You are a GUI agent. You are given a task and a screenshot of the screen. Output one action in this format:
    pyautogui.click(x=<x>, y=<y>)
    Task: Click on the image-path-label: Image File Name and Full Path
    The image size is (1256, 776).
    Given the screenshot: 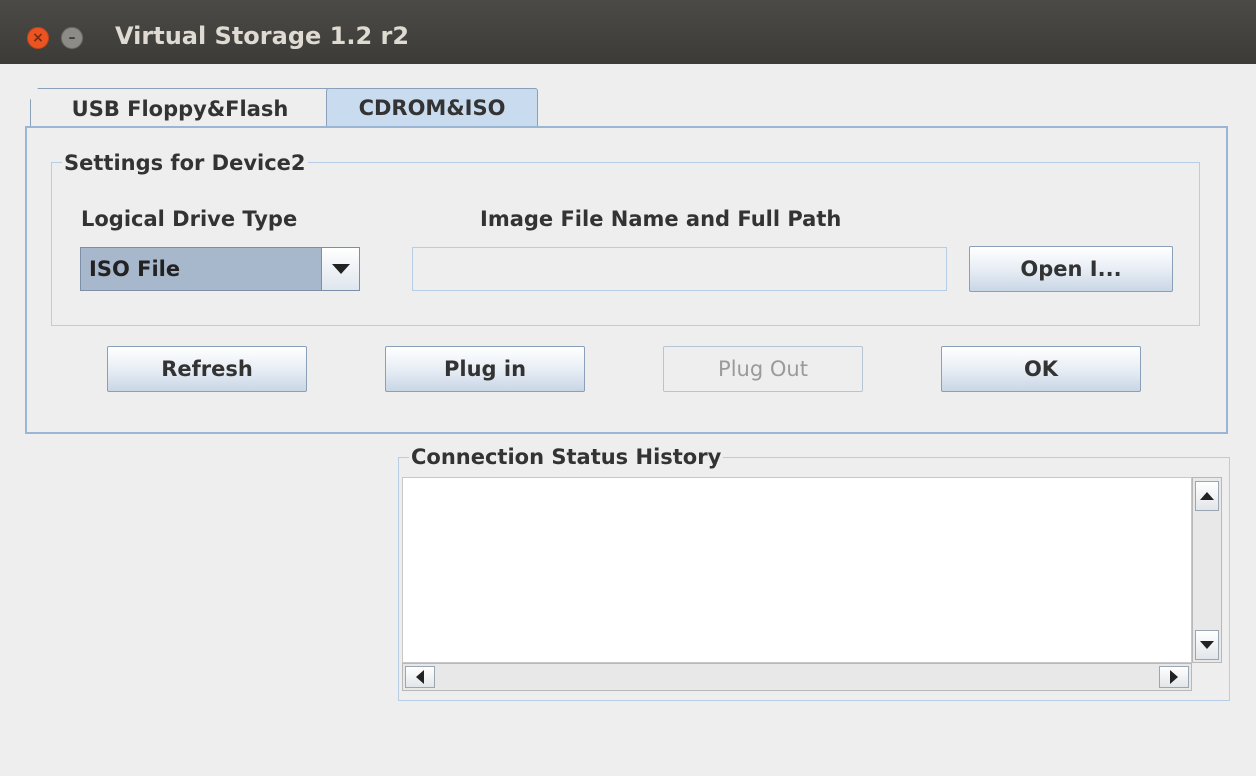 What is the action you would take?
    pyautogui.click(x=661, y=219)
    